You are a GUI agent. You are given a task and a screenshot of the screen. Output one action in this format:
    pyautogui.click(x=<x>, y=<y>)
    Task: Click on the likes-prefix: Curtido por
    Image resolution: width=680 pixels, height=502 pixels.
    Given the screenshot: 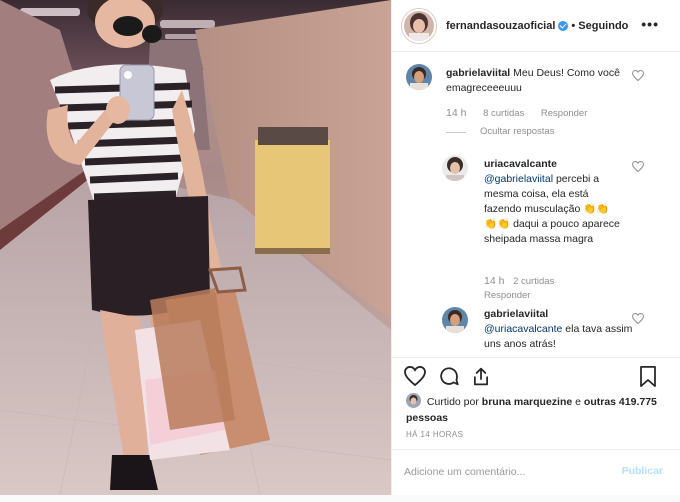 What is the action you would take?
    pyautogui.click(x=452, y=402)
    